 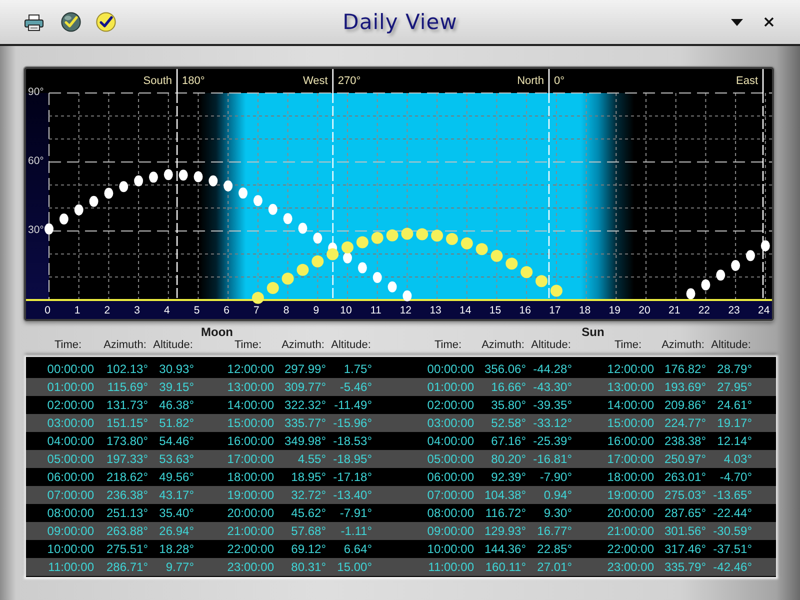 What do you see at coordinates (685, 549) in the screenshot?
I see `table-cell: 317.46°` at bounding box center [685, 549].